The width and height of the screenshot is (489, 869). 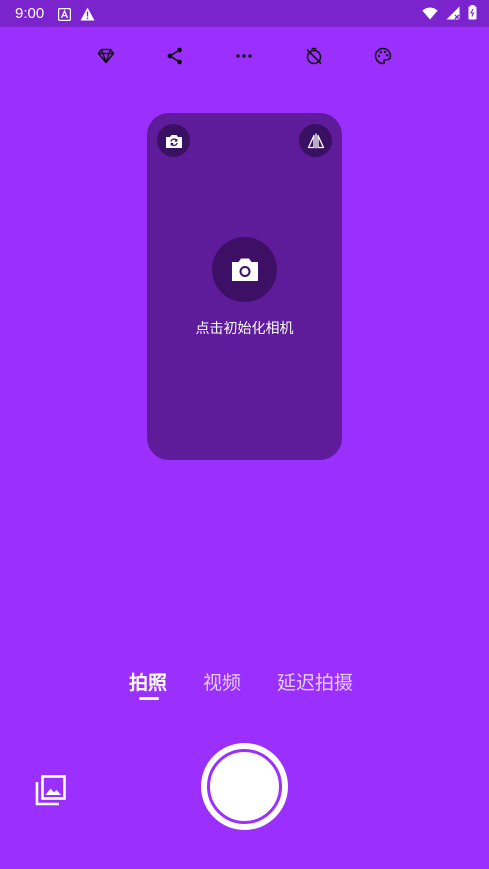 What do you see at coordinates (106, 56) in the screenshot?
I see `diamond-icon` at bounding box center [106, 56].